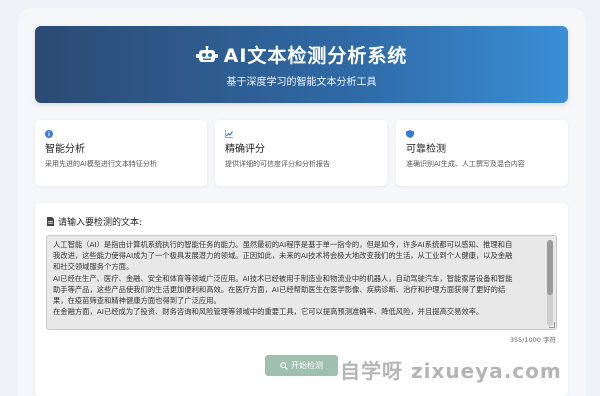  I want to click on feature-card-scoring: 精确评分 提供详细的可信度评分和分析报告, so click(301, 153).